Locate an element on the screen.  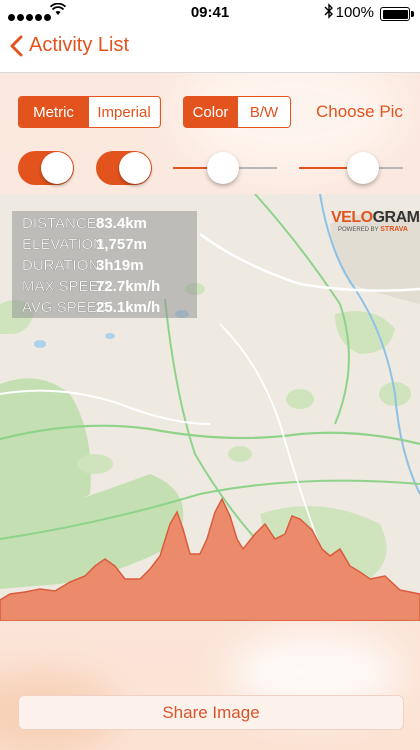
status-bar: 09:41 100% is located at coordinates (210, 13).